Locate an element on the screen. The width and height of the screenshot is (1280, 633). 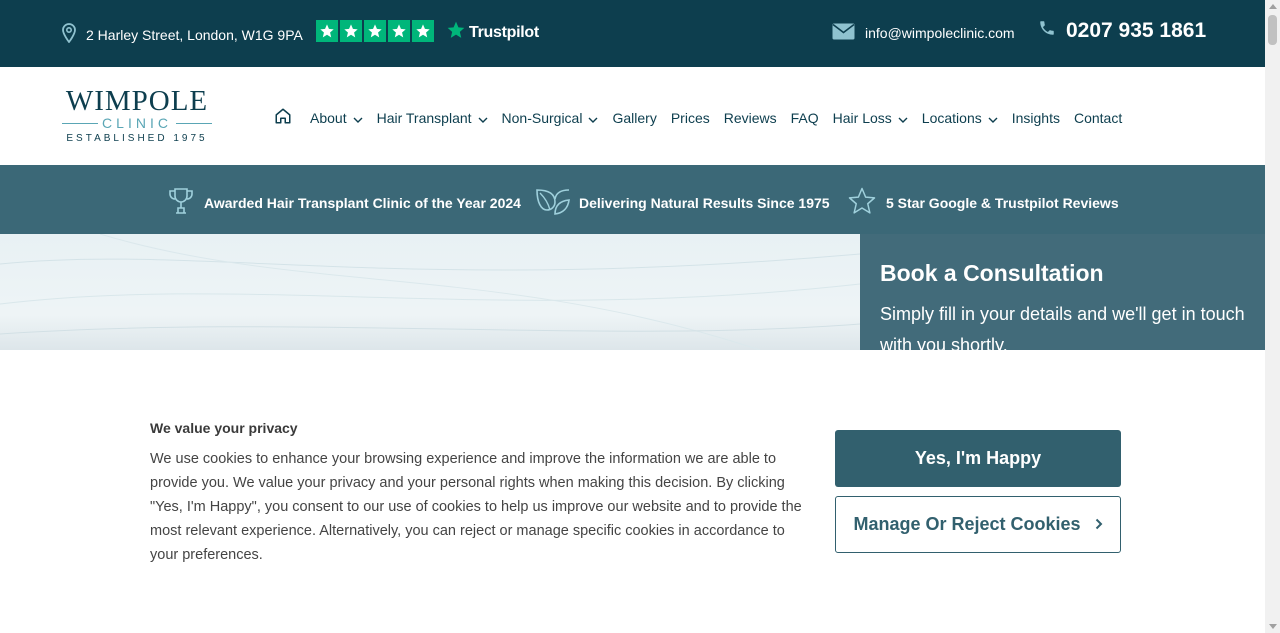
trophy-icon is located at coordinates (181, 202).